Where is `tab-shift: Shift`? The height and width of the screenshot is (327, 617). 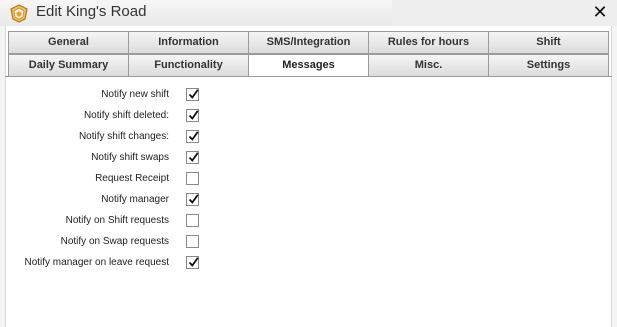
tab-shift: Shift is located at coordinates (548, 42).